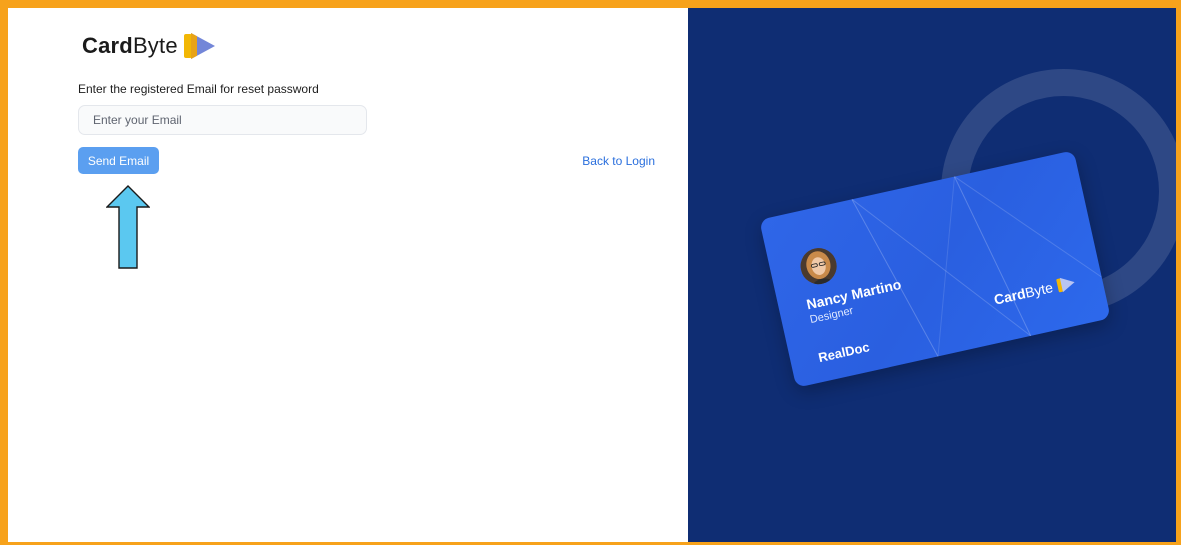 The width and height of the screenshot is (1181, 545). I want to click on logo-text: CardByte, so click(130, 46).